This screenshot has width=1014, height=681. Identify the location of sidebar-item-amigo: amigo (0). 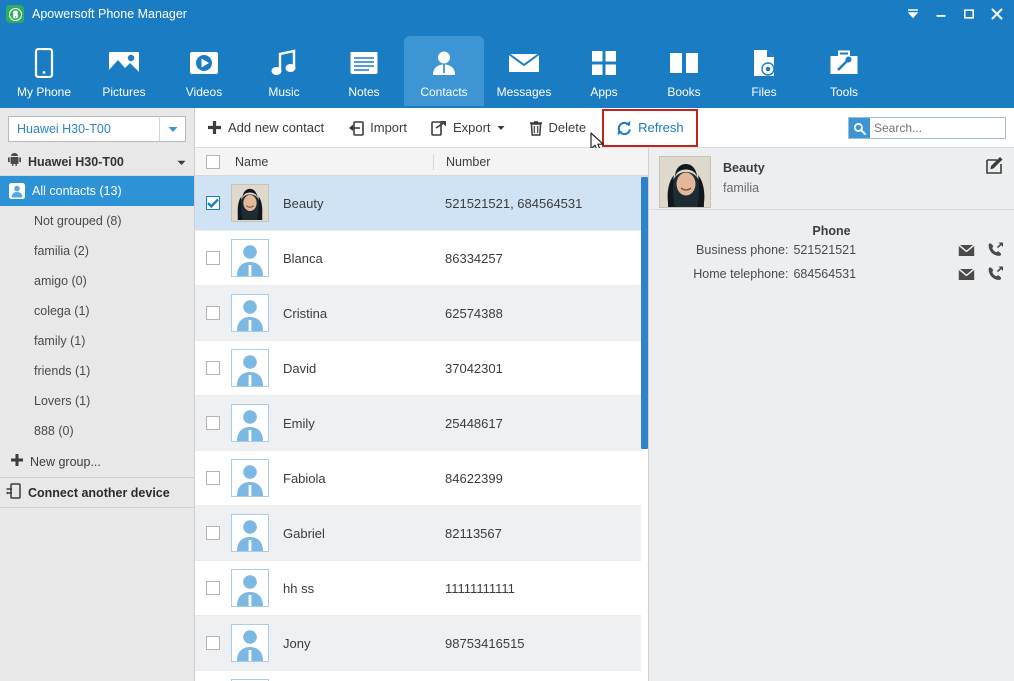
(97, 281).